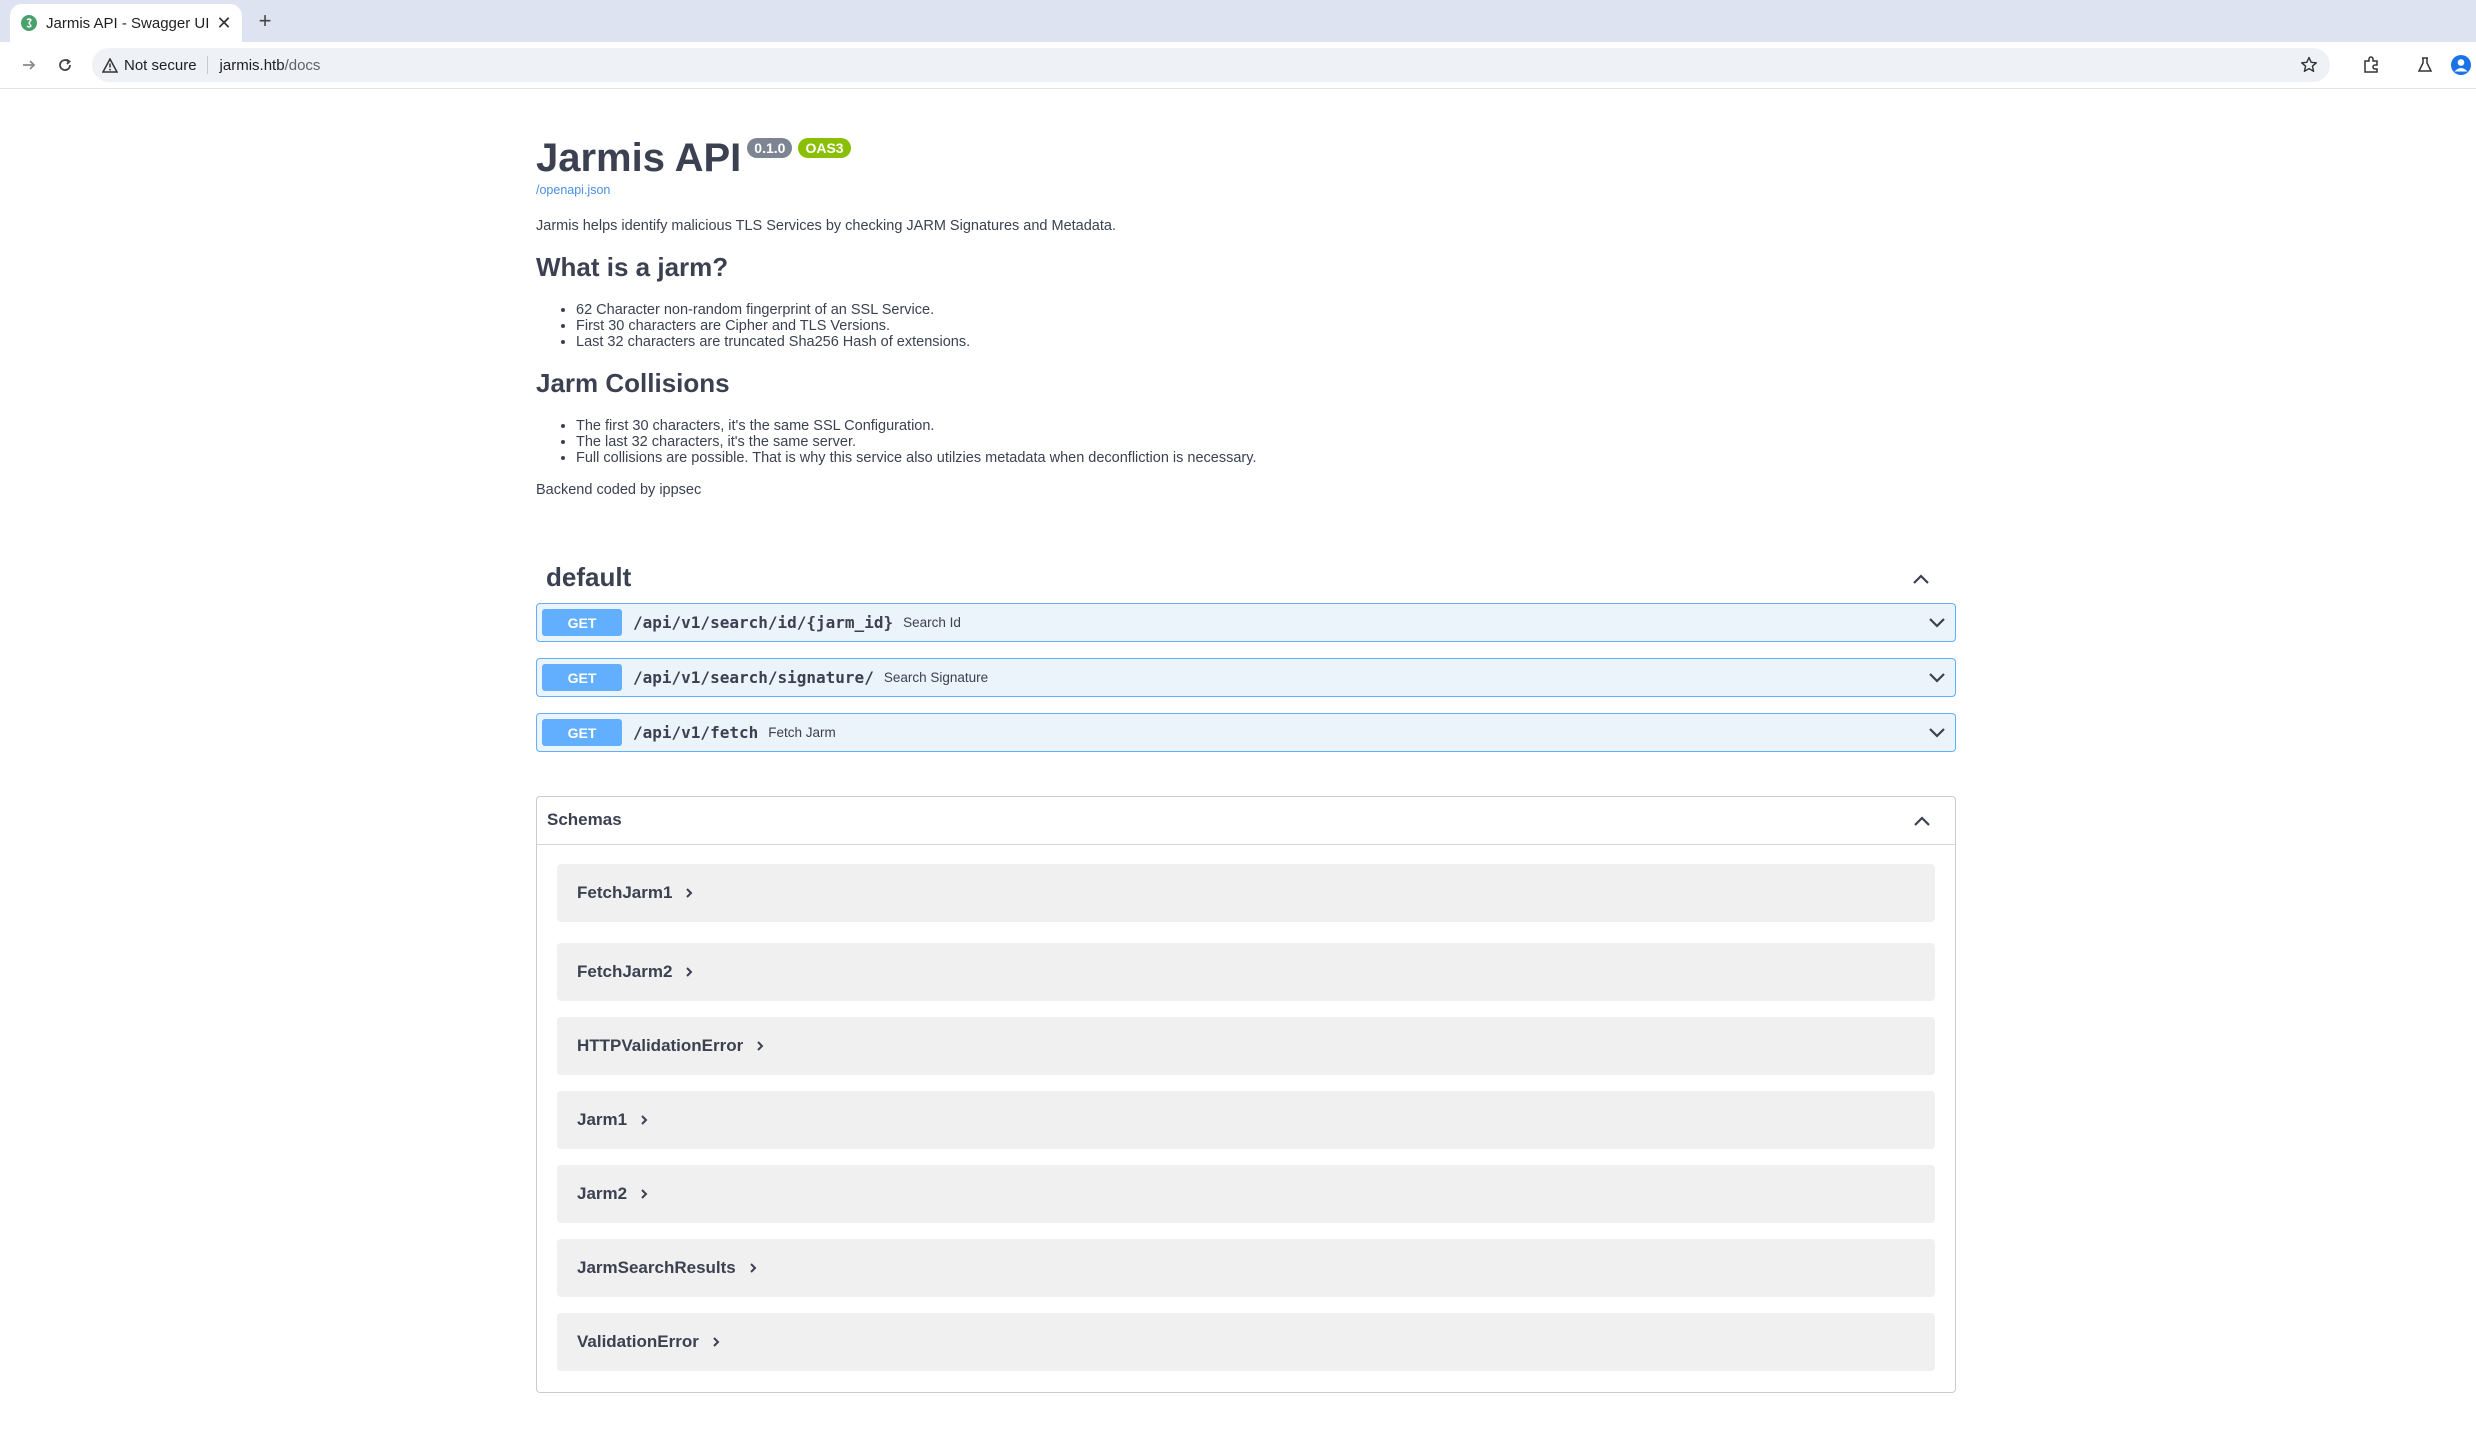 This screenshot has height=1431, width=2476. Describe the element at coordinates (753, 677) in the screenshot. I see `operation-path: /api/v1/search/signature/` at that location.